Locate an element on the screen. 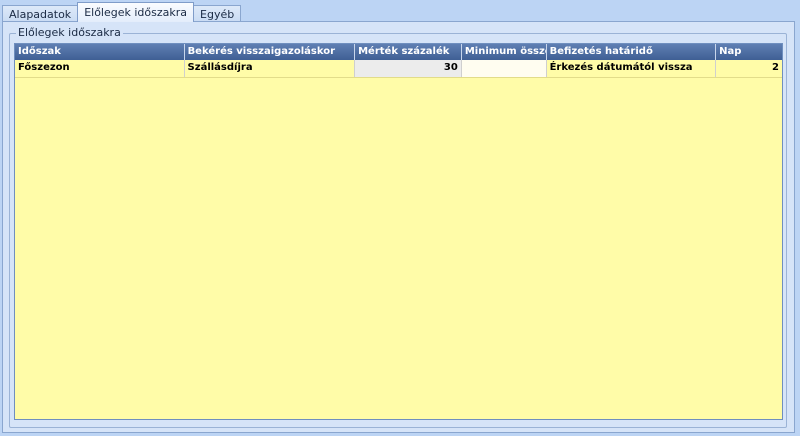 This screenshot has height=436, width=800. tab-elolegek-idoszakra: Előlegek időszakra is located at coordinates (136, 12).